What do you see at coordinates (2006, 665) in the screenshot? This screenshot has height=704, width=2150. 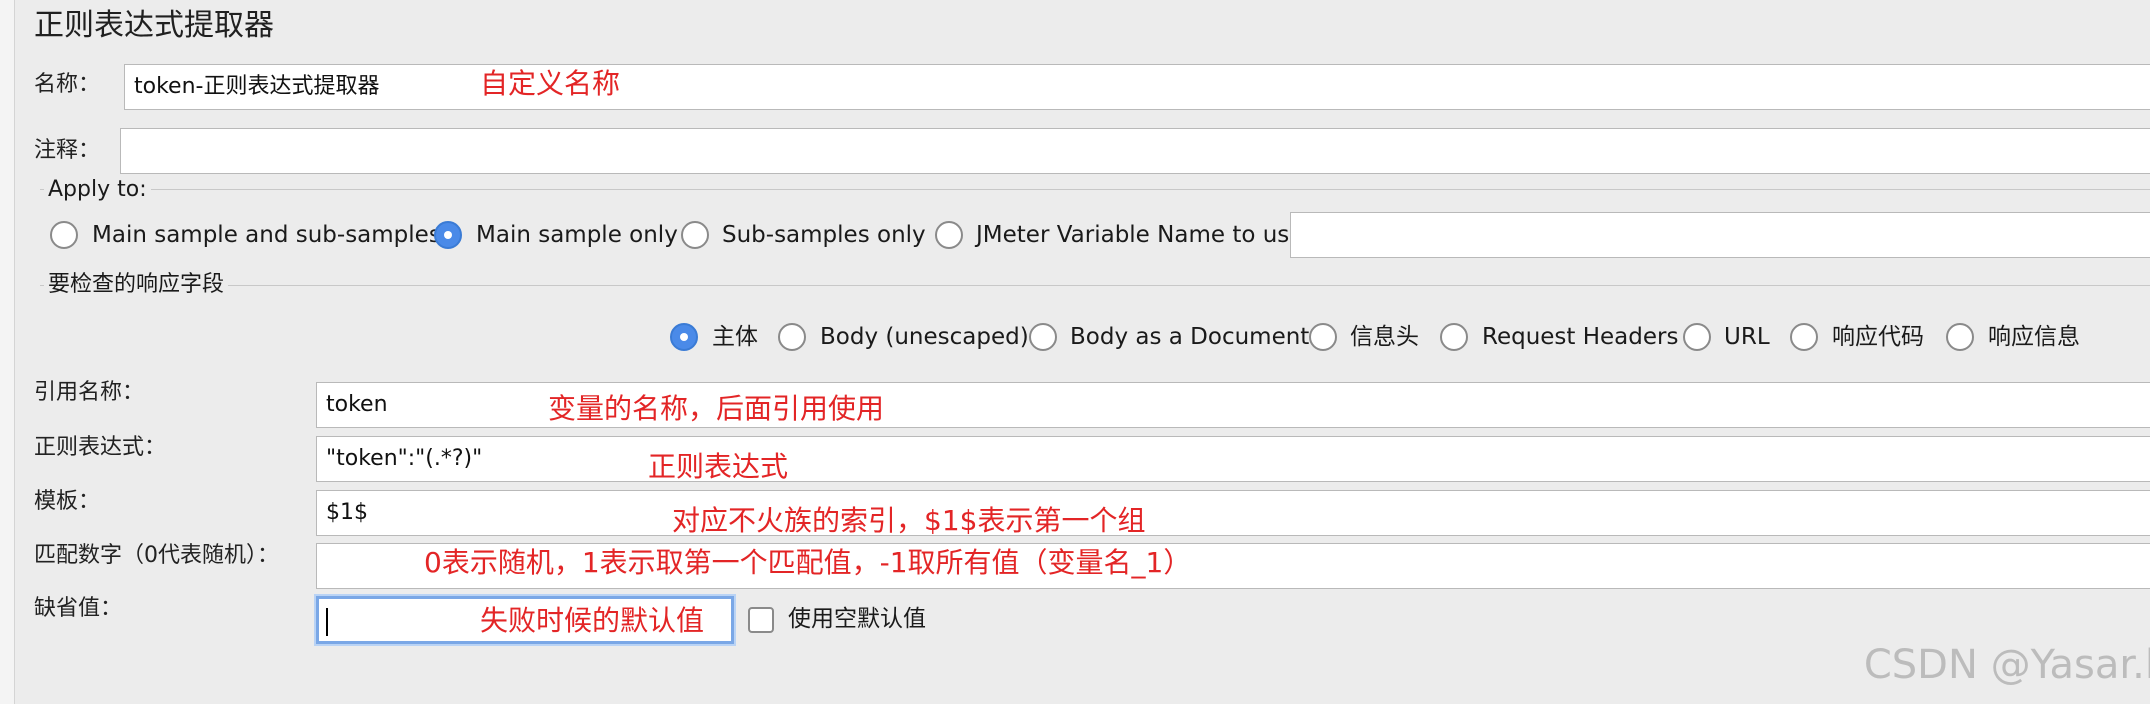 I see `watermark: CSDN @Yasar.l` at bounding box center [2006, 665].